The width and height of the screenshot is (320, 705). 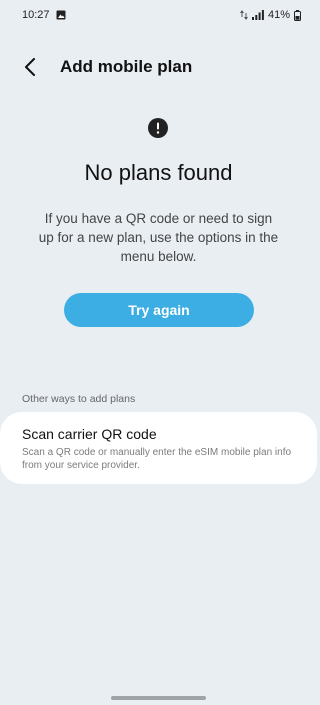 I want to click on back-arrow-icon, so click(x=30, y=67).